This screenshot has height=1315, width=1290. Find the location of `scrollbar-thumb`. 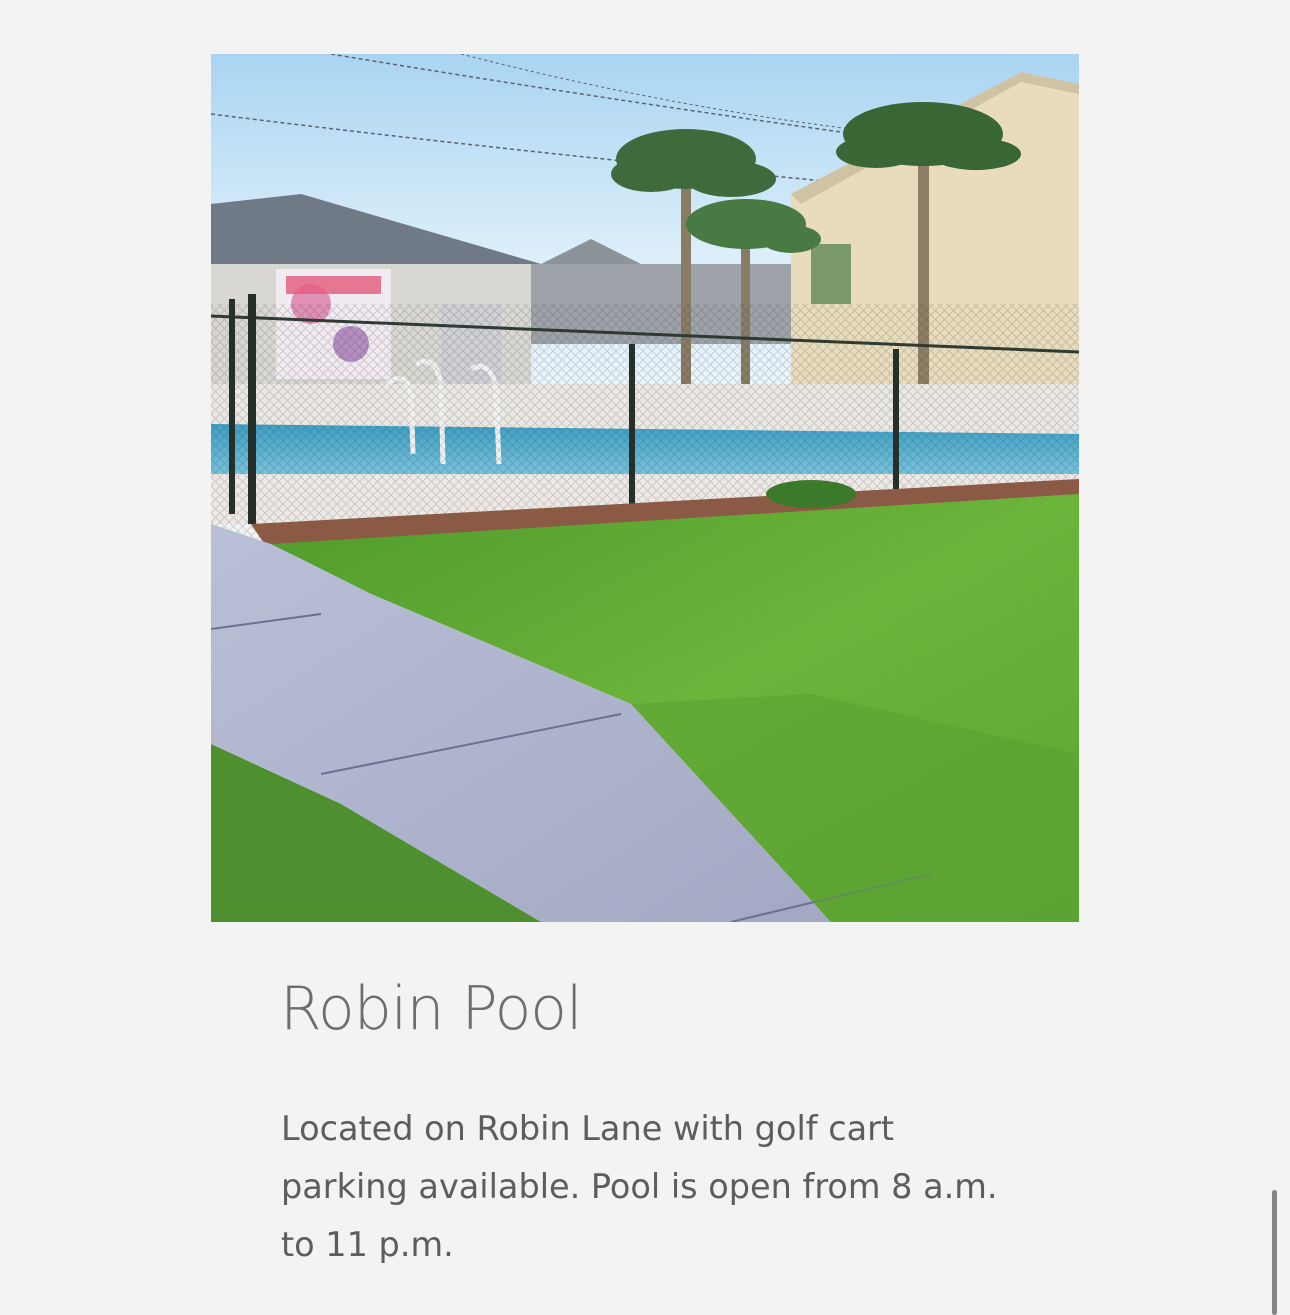

scrollbar-thumb is located at coordinates (1274, 1252).